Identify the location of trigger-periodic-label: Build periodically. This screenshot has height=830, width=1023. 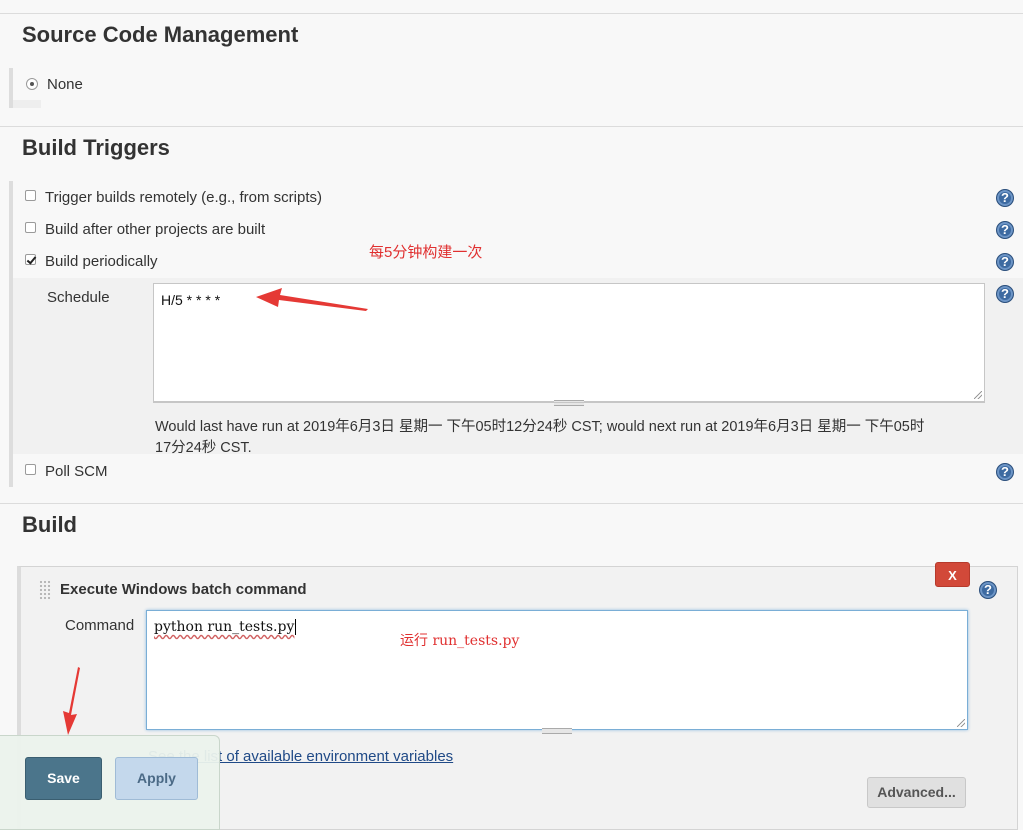
(101, 261).